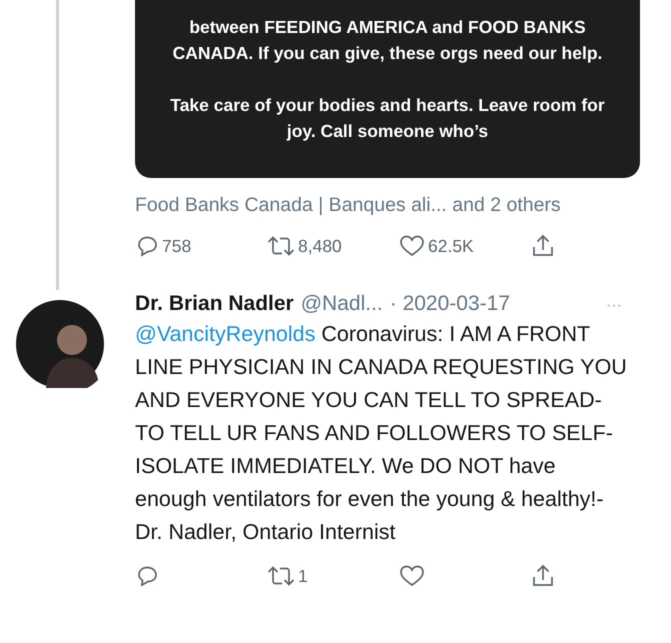 This screenshot has width=671, height=643. What do you see at coordinates (177, 246) in the screenshot?
I see `action-count: 758` at bounding box center [177, 246].